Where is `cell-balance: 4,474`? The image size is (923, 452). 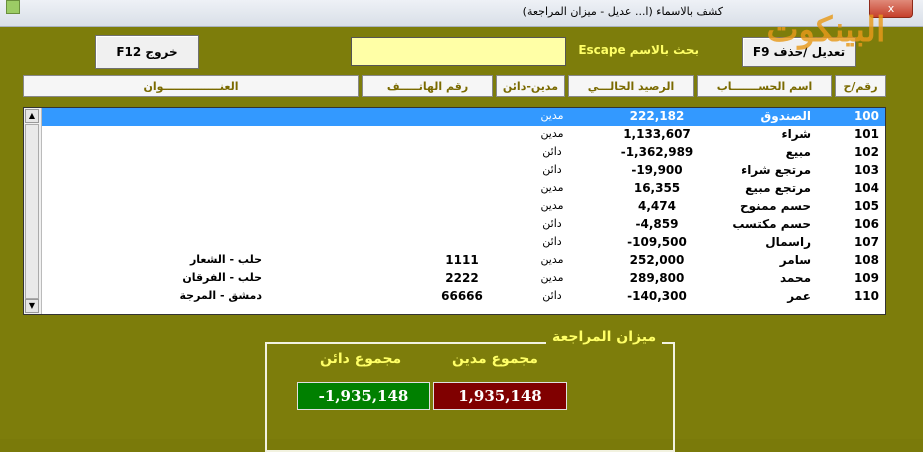 cell-balance: 4,474 is located at coordinates (657, 206).